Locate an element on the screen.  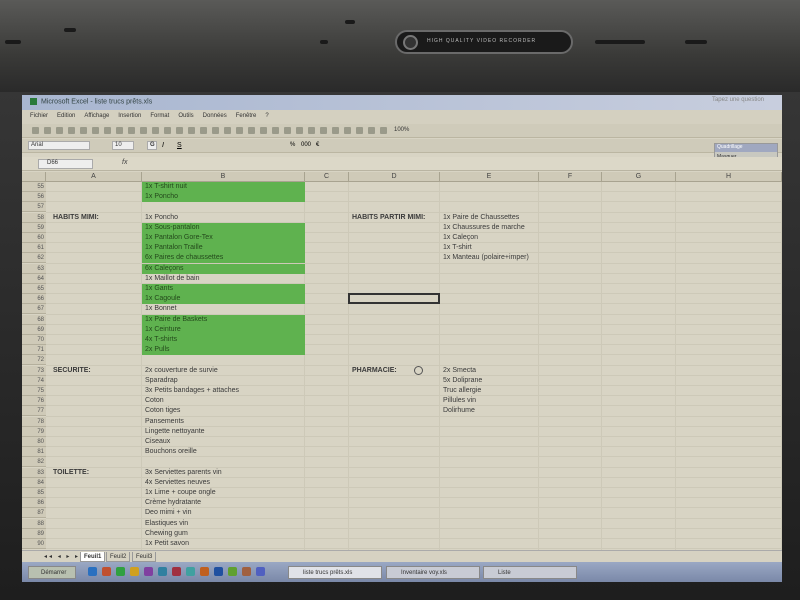
row-header: 77 is located at coordinates (34, 411).